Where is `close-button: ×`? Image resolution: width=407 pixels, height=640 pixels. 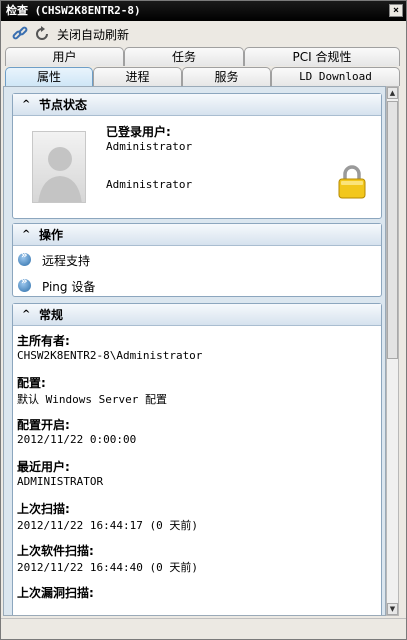 close-button: × is located at coordinates (396, 10).